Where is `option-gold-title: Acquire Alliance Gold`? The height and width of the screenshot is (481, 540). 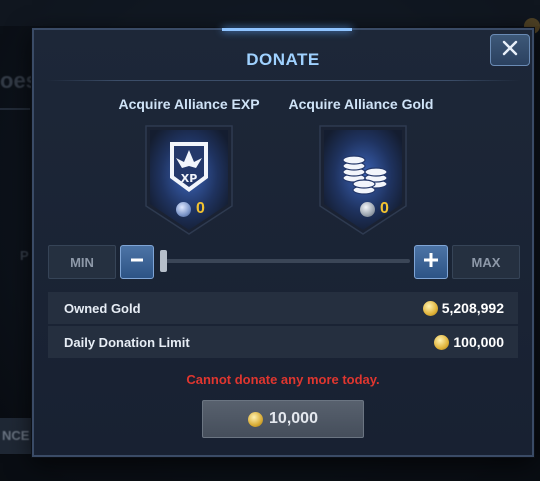
option-gold-title: Acquire Alliance Gold is located at coordinates (361, 104).